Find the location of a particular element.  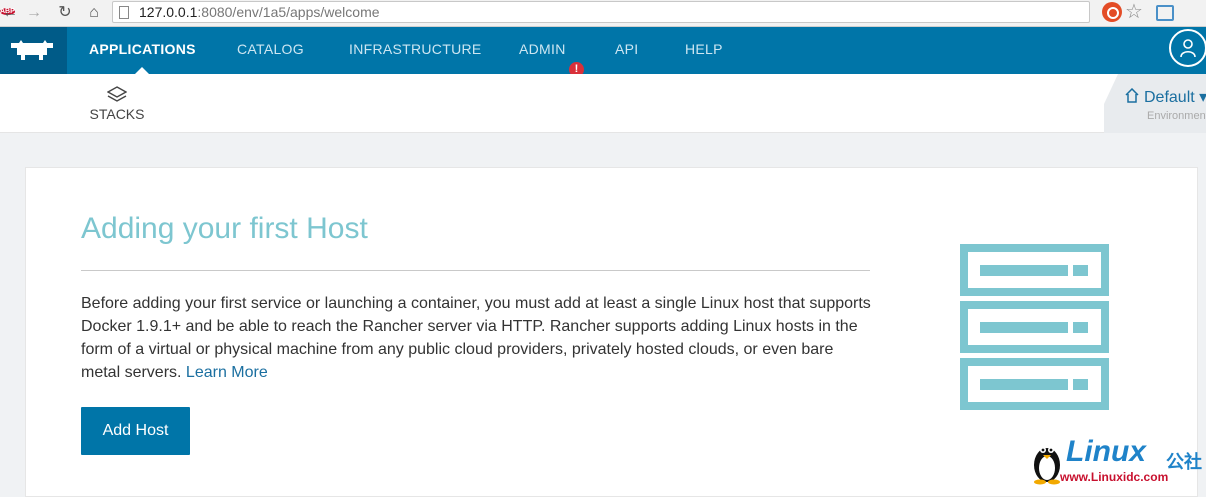

stacks-label: STACKS is located at coordinates (117, 114).